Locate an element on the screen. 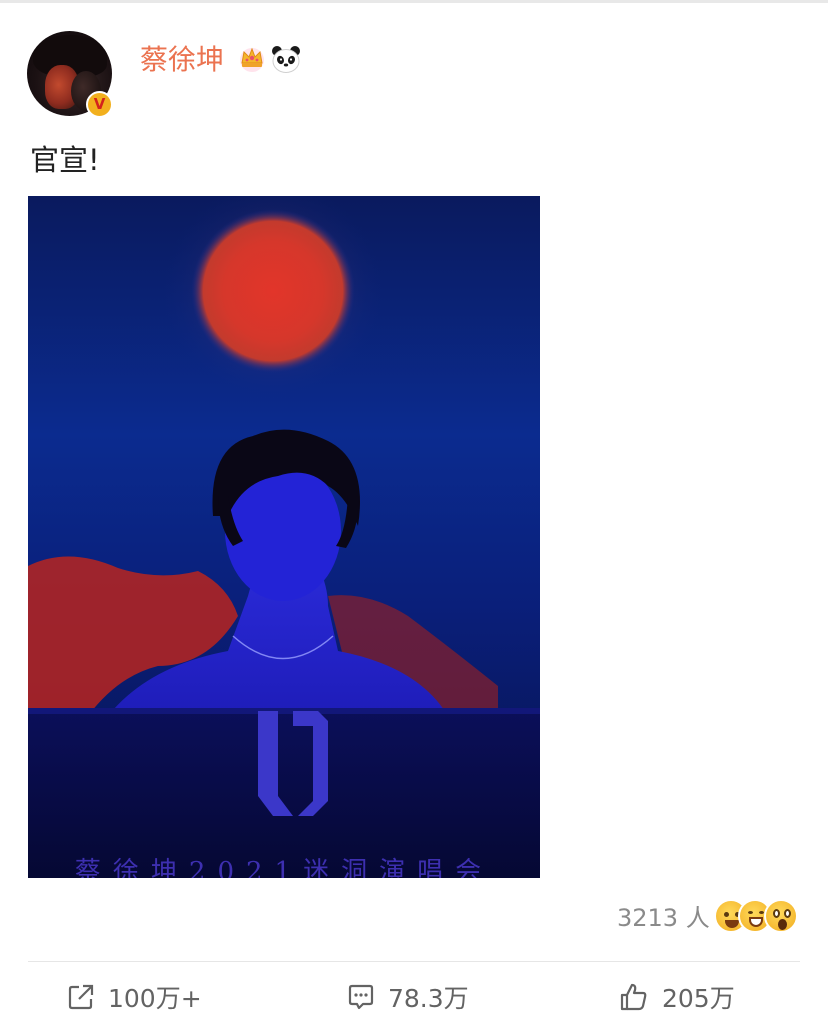 This screenshot has height=1034, width=828. repost-button: 100万+ is located at coordinates (134, 997).